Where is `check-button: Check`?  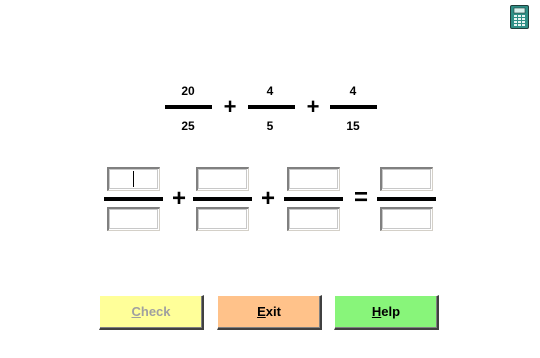
check-button: Check is located at coordinates (151, 312).